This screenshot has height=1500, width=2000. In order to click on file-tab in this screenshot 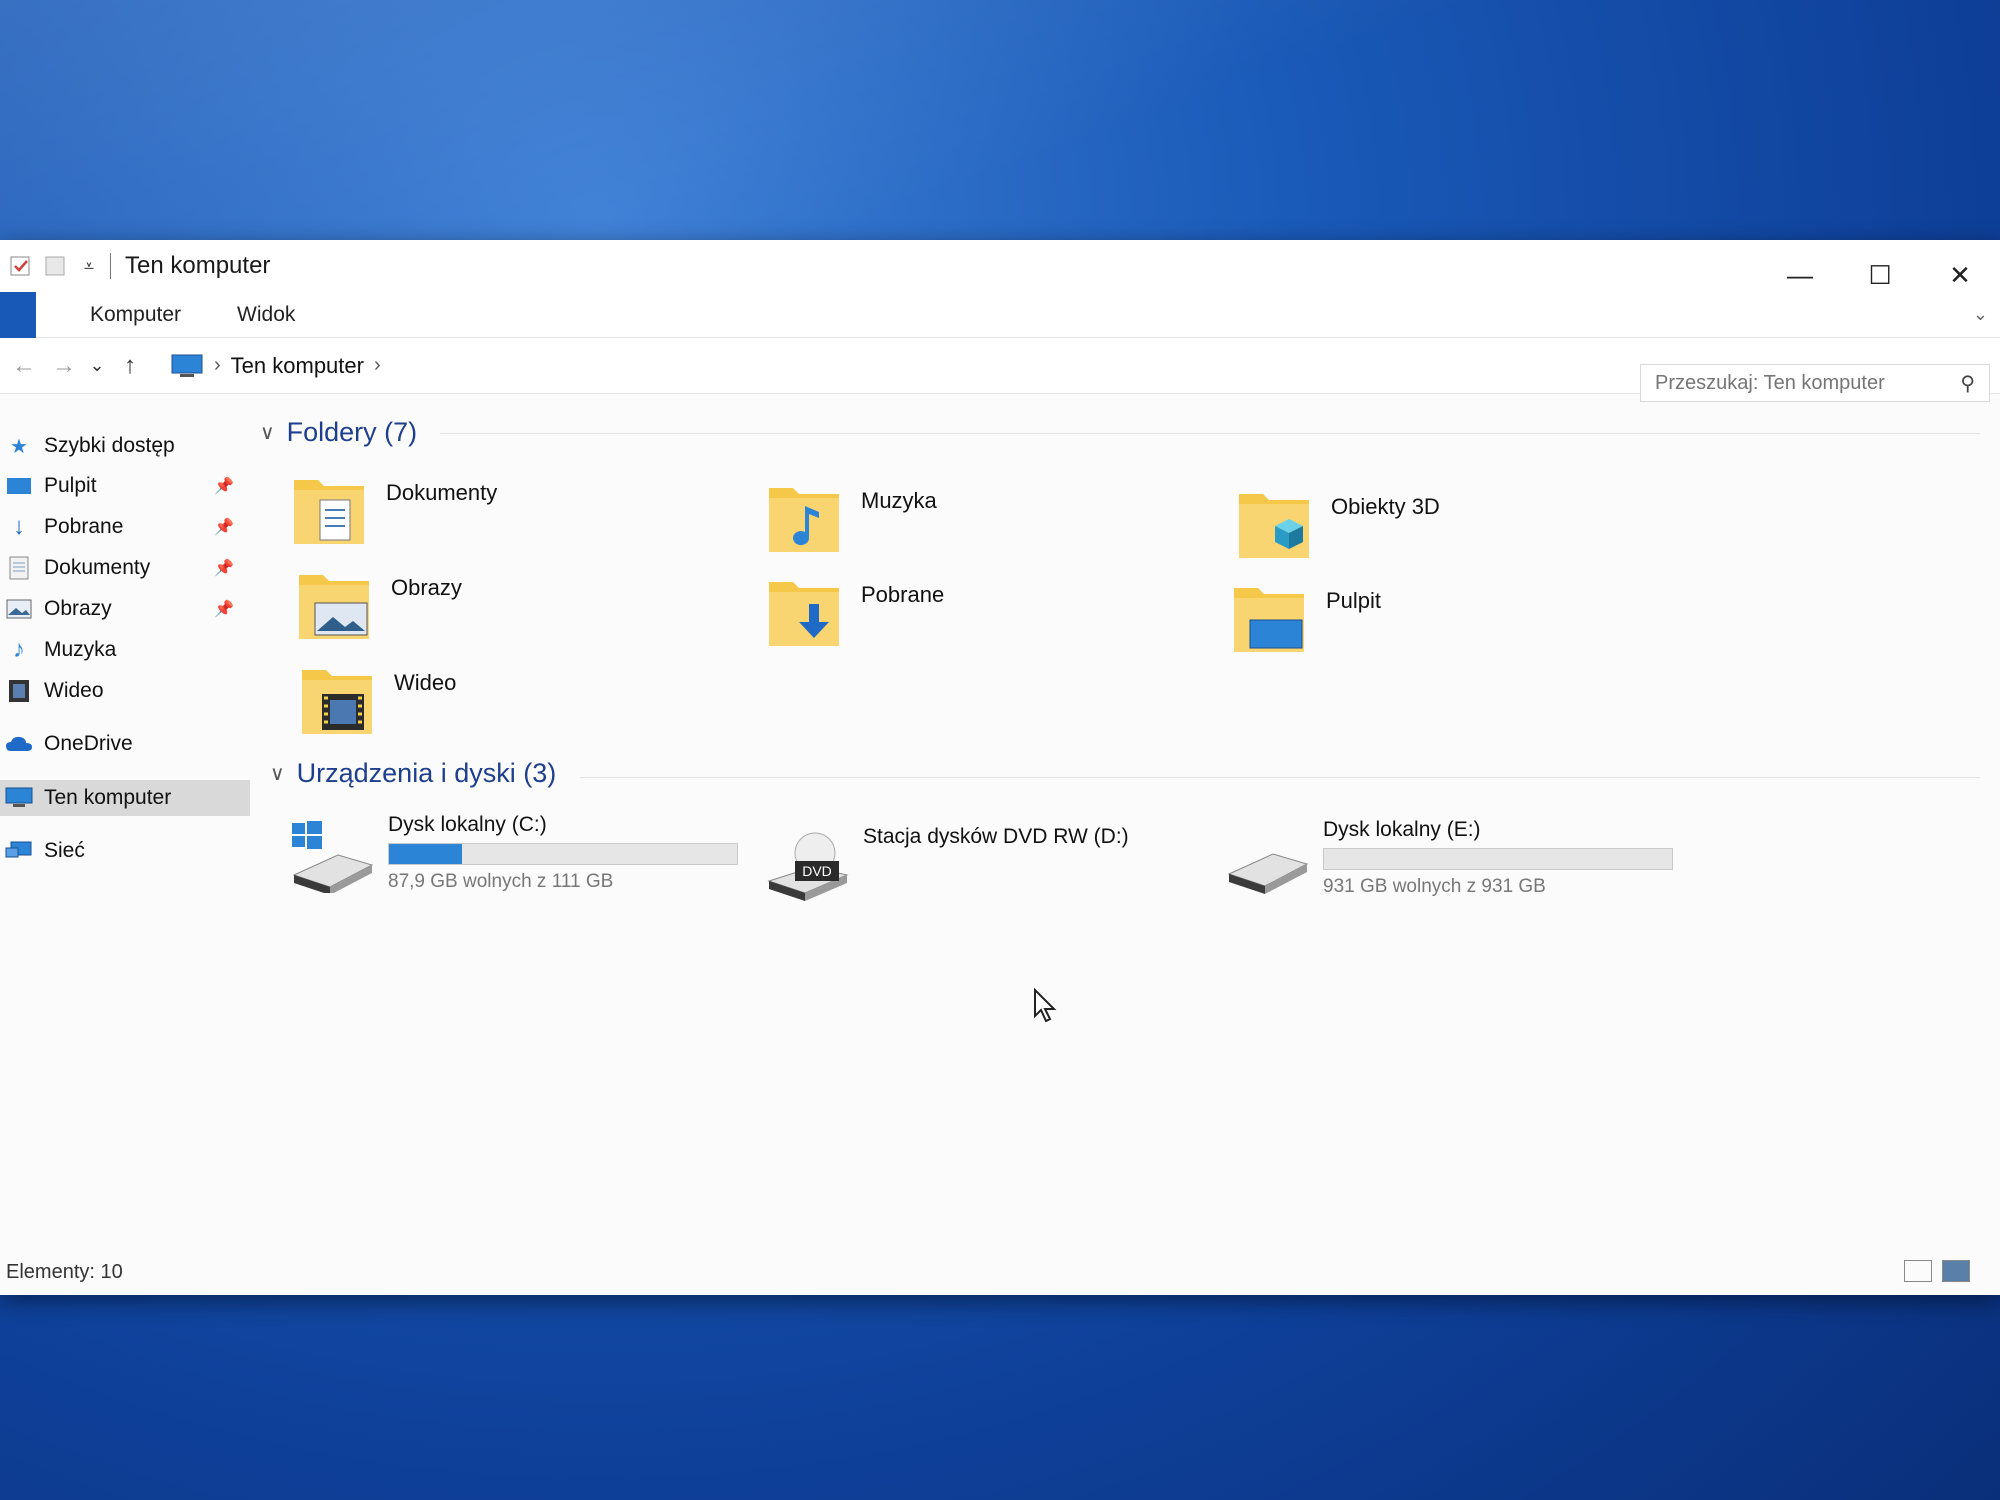, I will do `click(18, 314)`.